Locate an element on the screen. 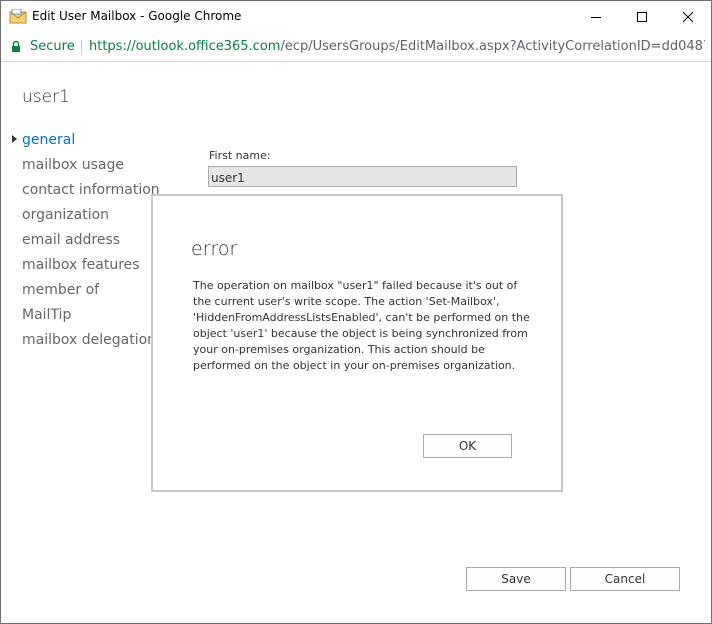 The image size is (712, 624). secure-label: Secure is located at coordinates (52, 46).